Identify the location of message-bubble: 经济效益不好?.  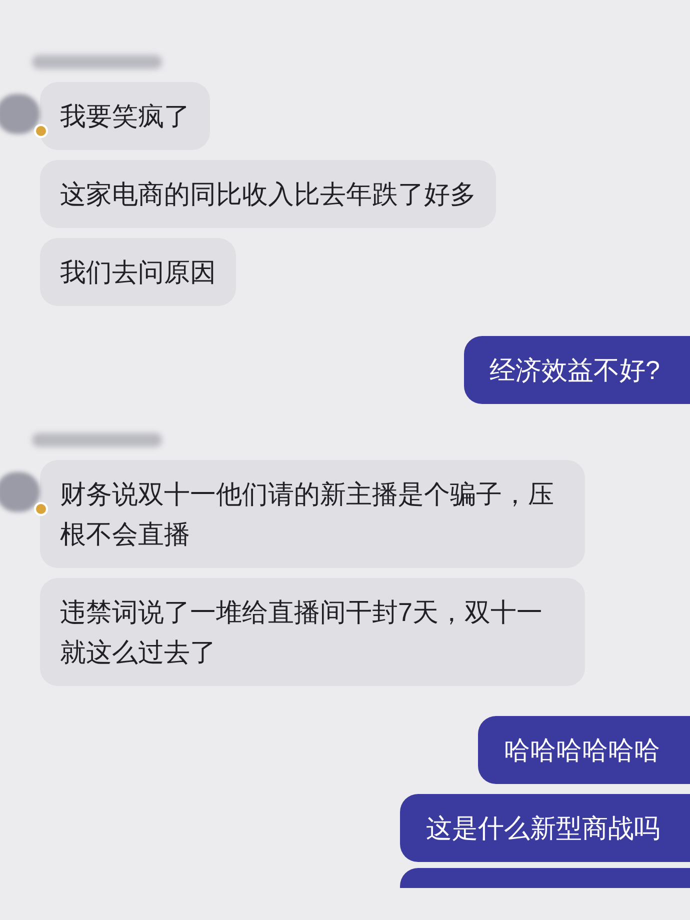
(577, 370).